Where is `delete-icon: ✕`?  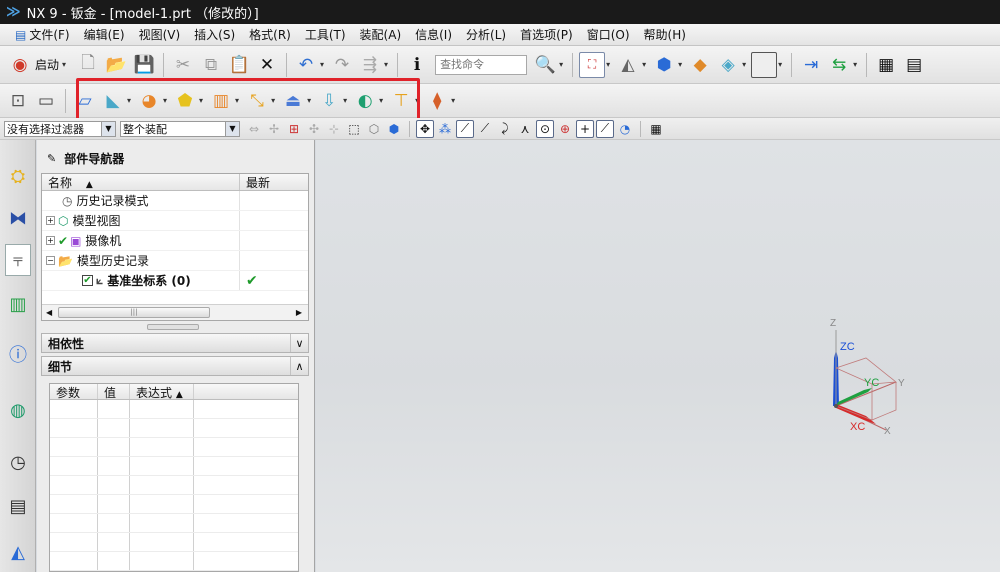 delete-icon: ✕ is located at coordinates (267, 65).